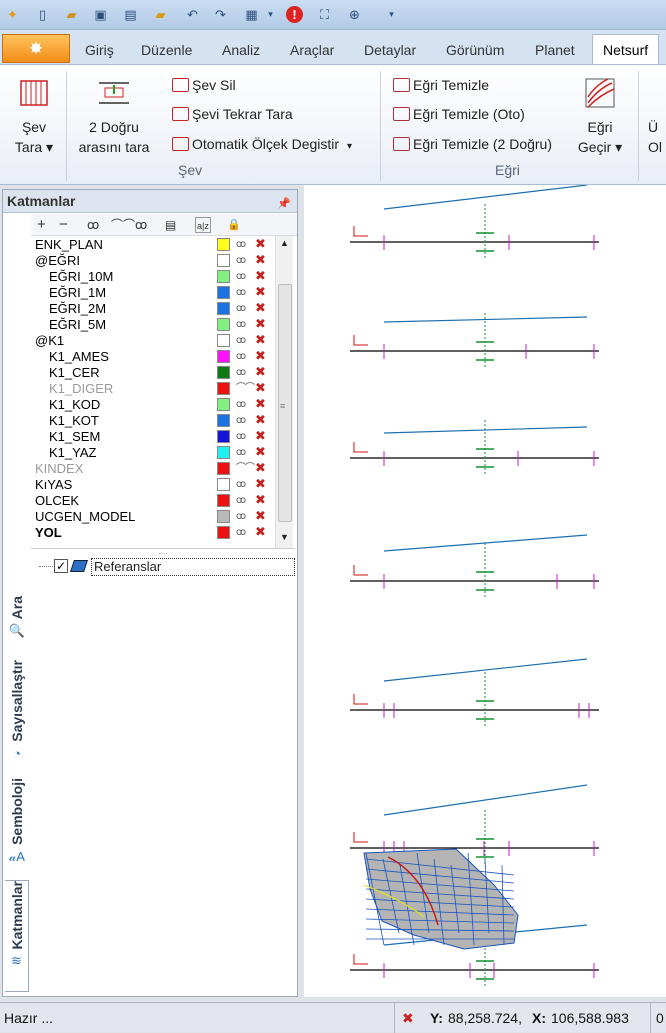  I want to click on tab-analiz: Analiz, so click(241, 50).